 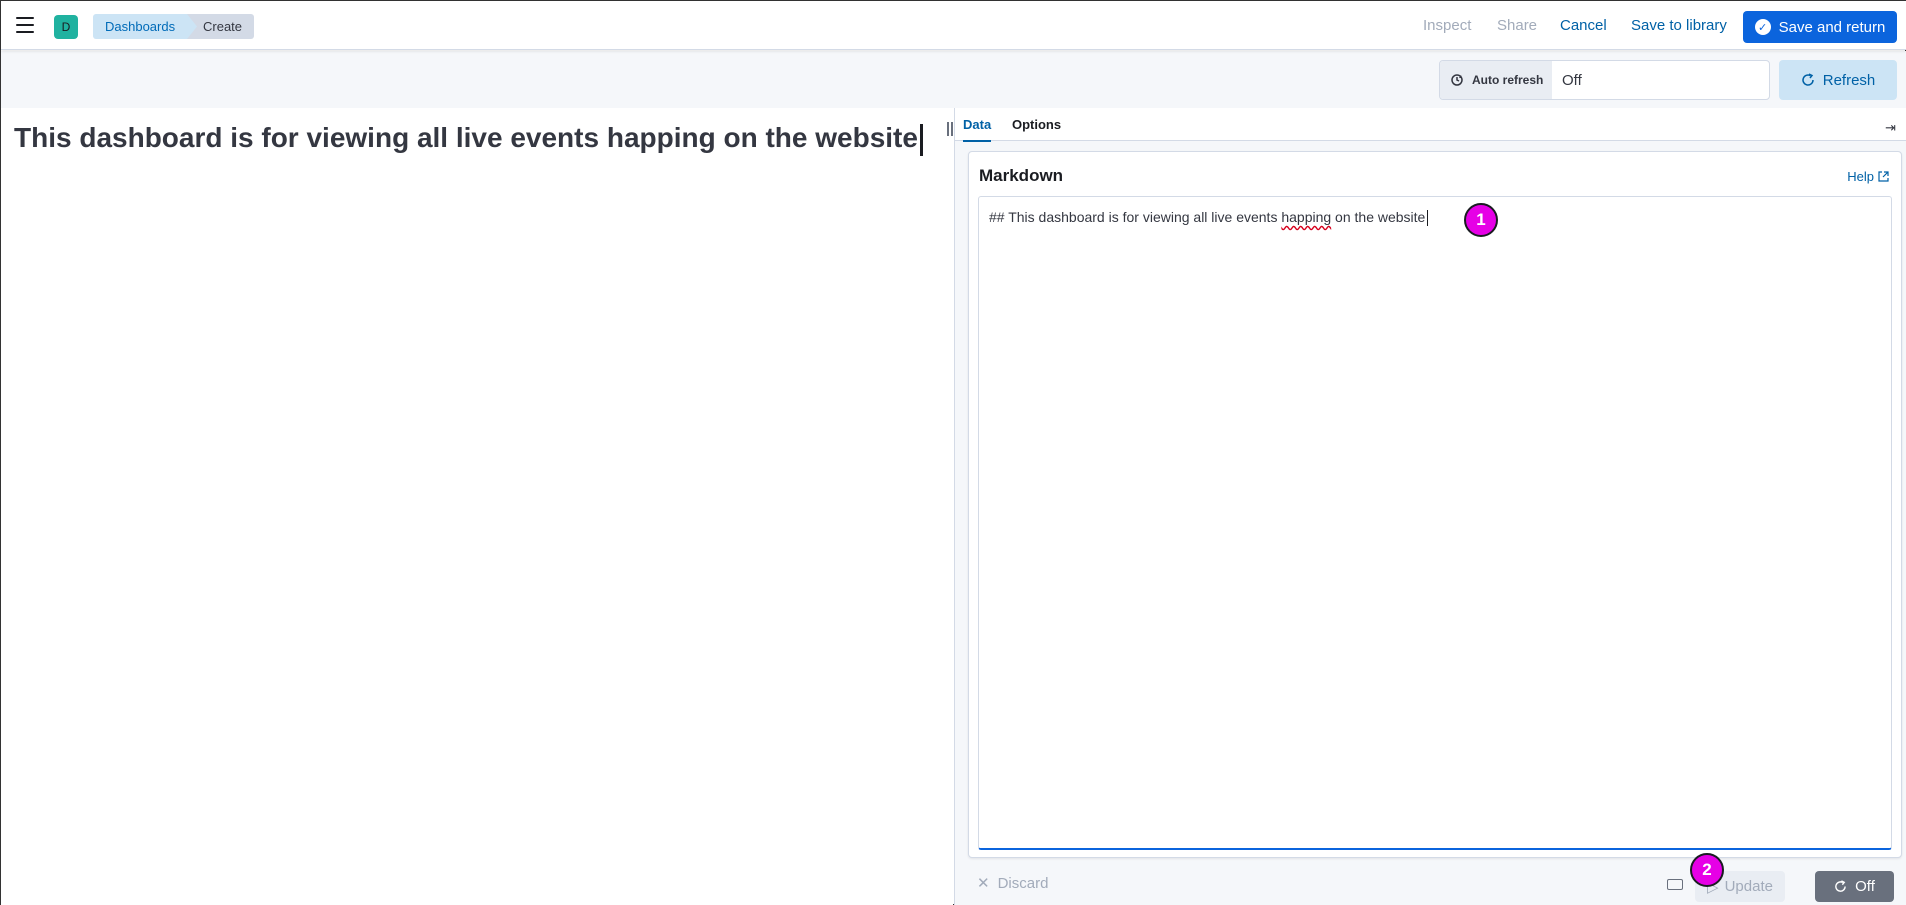 I want to click on tab-options: Options, so click(x=1036, y=128).